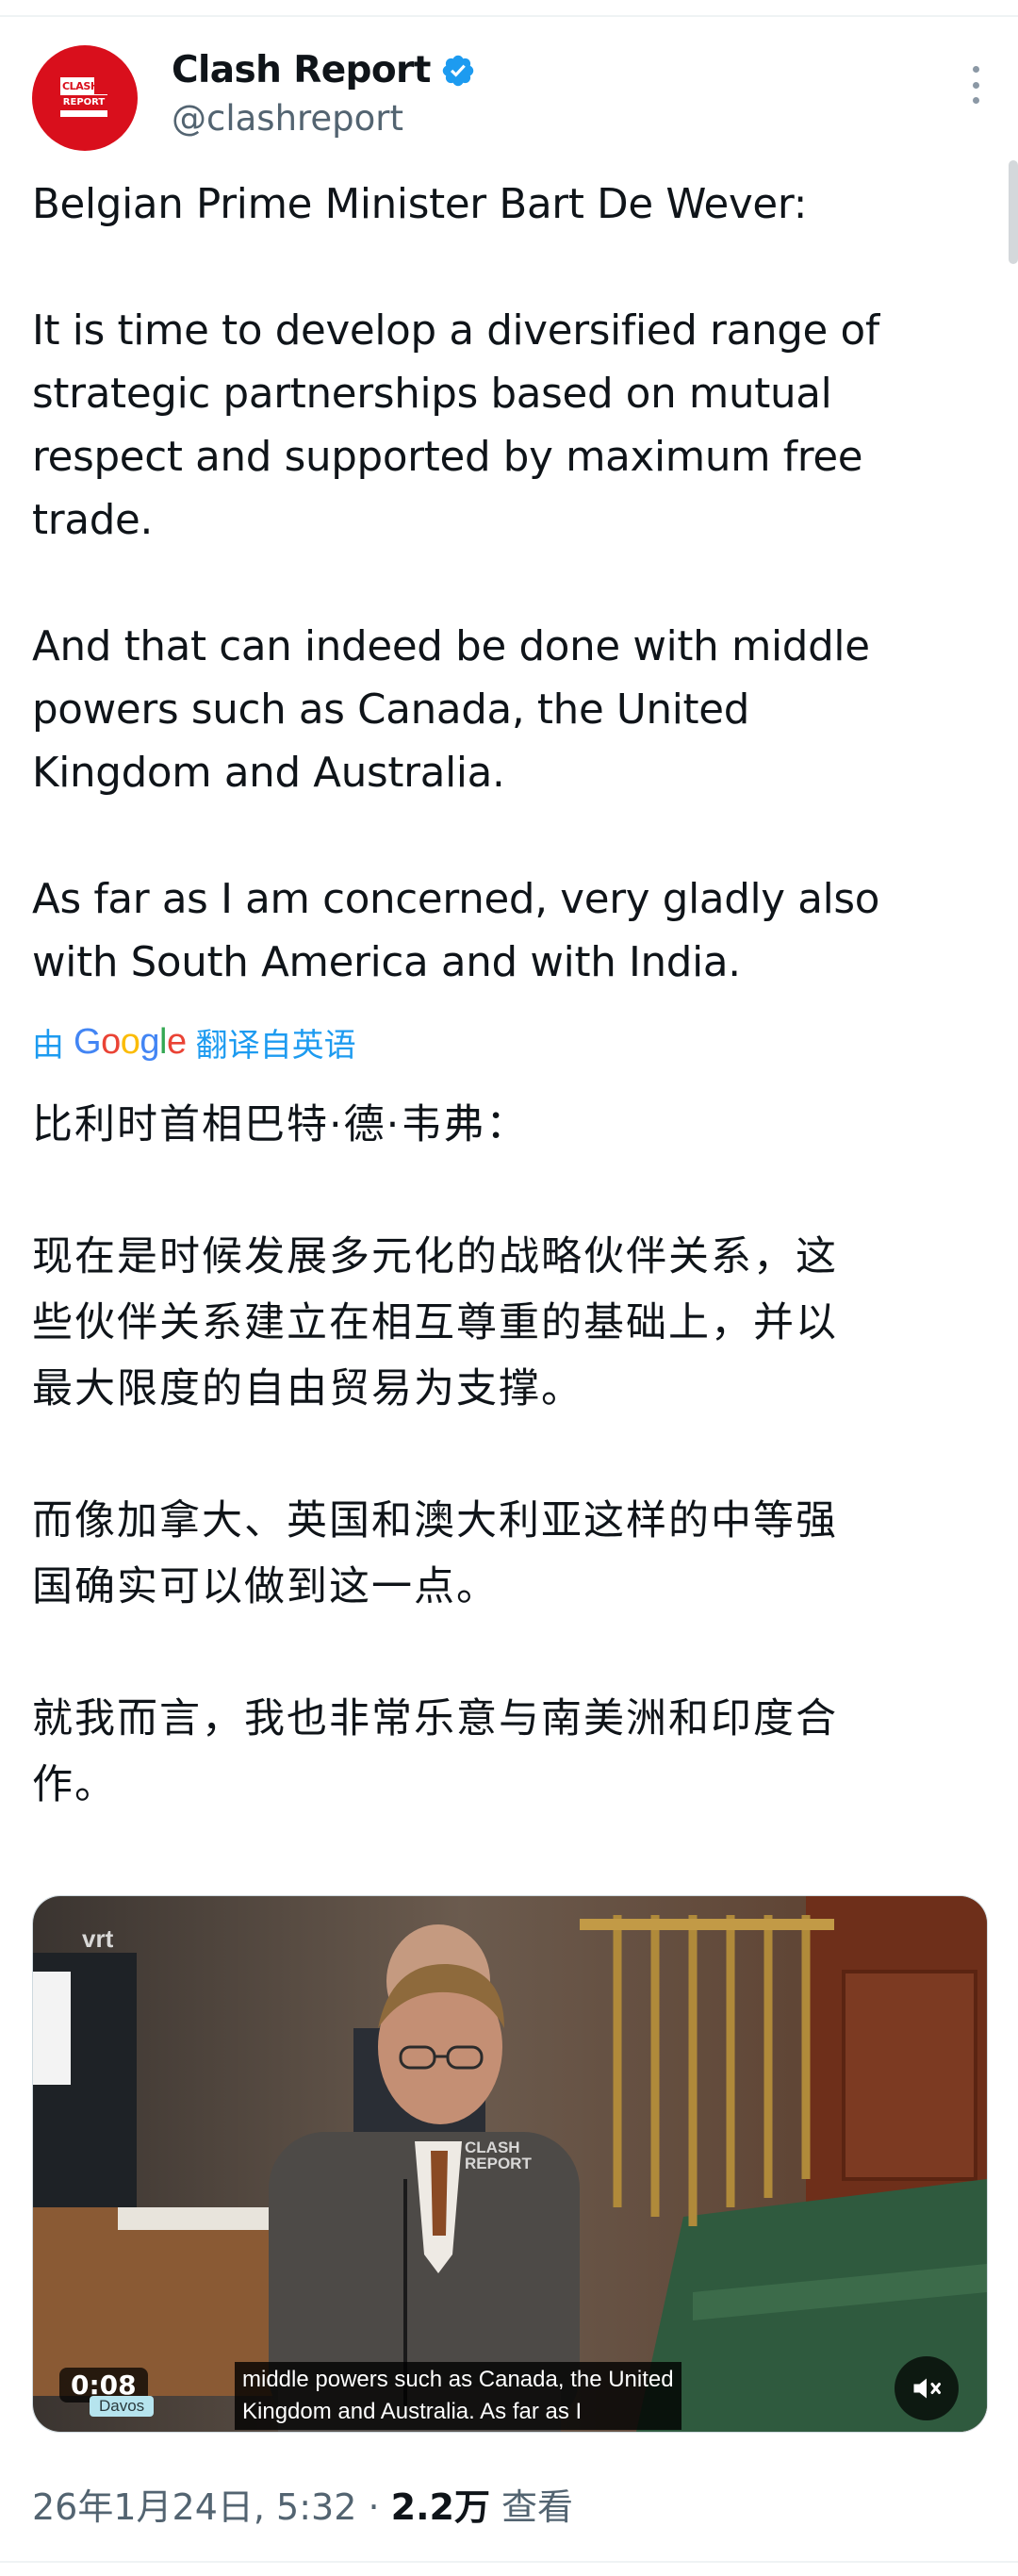 This screenshot has height=2576, width=1018. Describe the element at coordinates (1013, 212) in the screenshot. I see `scrollbar-thumb` at that location.